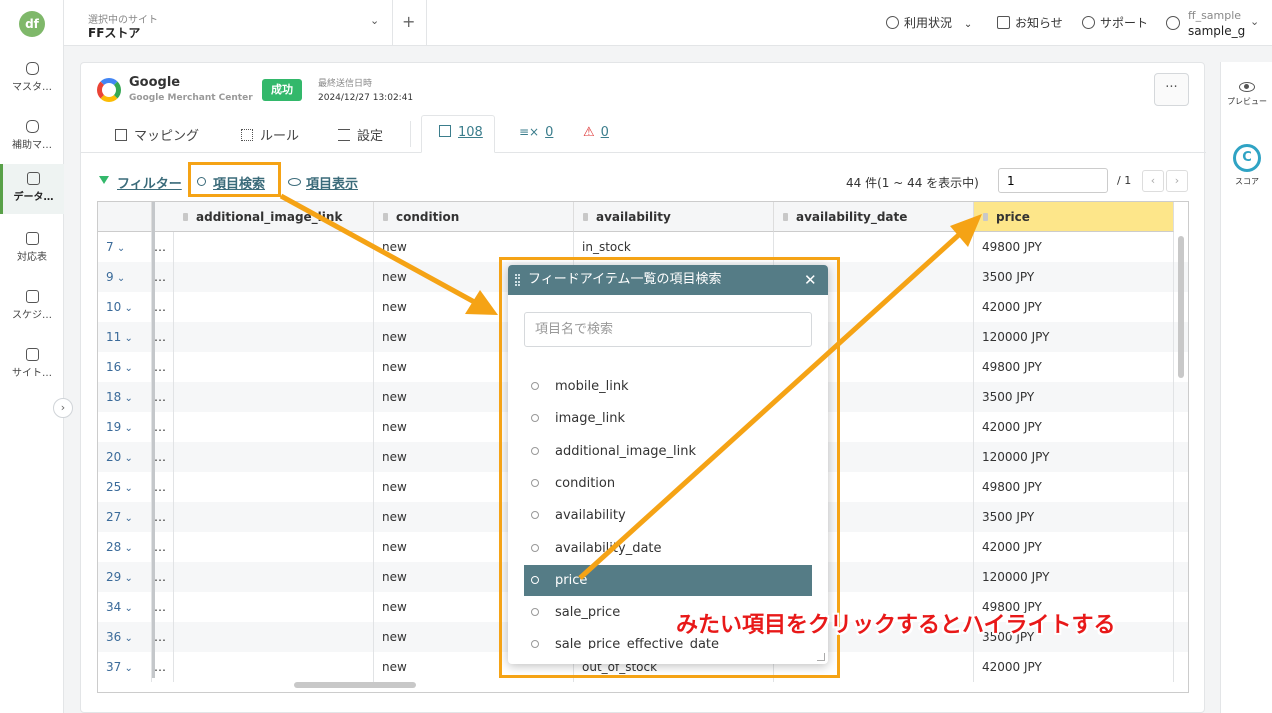 Image resolution: width=1272 pixels, height=713 pixels. Describe the element at coordinates (1074, 217) in the screenshot. I see `column-header: price` at that location.